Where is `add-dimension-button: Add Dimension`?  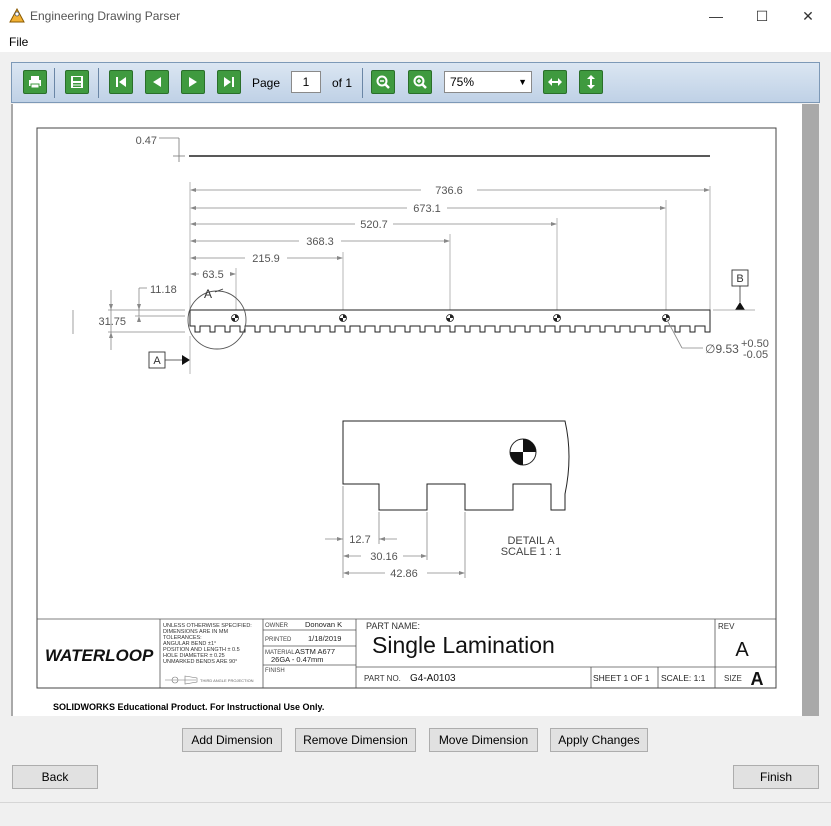
add-dimension-button: Add Dimension is located at coordinates (232, 740).